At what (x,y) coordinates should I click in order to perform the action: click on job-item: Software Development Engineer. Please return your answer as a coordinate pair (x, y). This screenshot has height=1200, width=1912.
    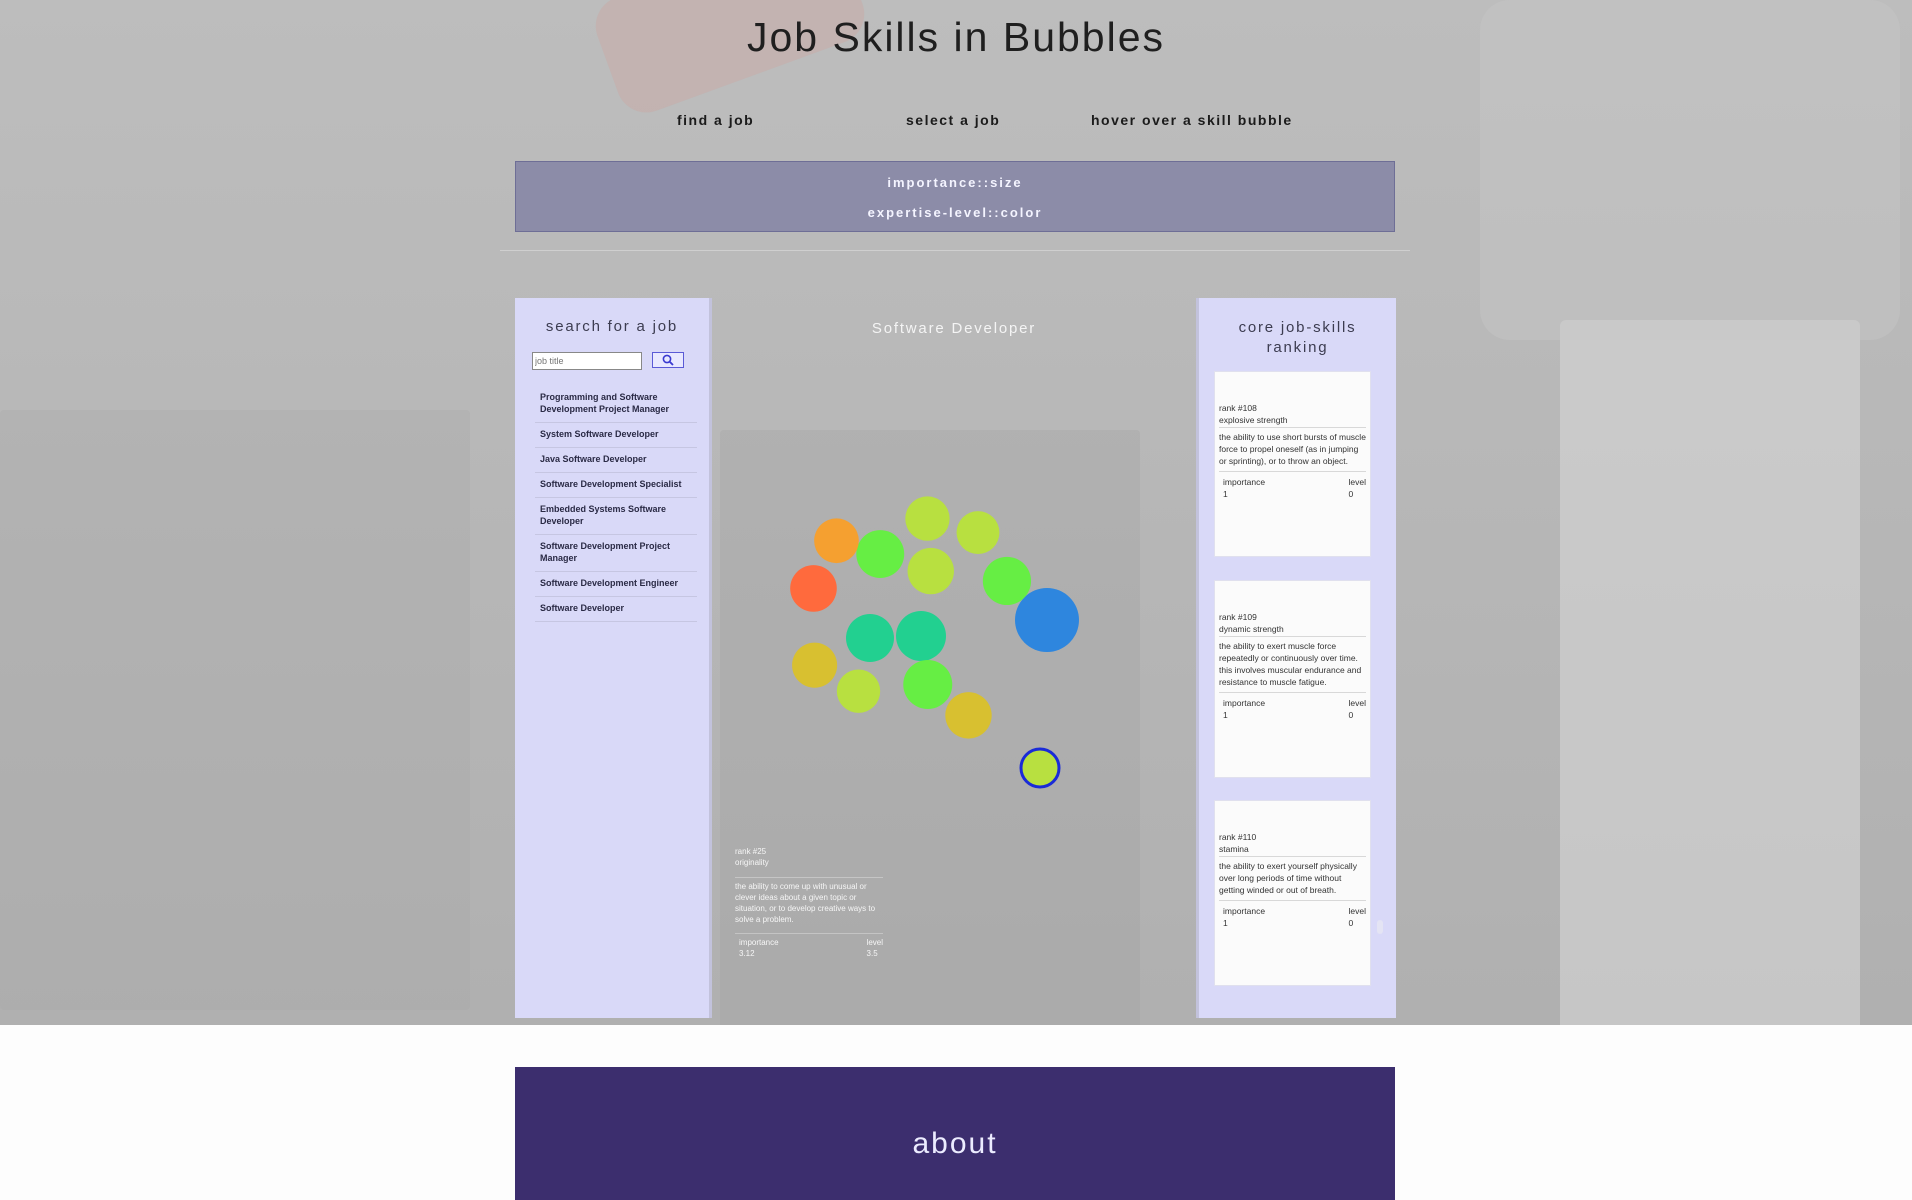
    Looking at the image, I should click on (616, 584).